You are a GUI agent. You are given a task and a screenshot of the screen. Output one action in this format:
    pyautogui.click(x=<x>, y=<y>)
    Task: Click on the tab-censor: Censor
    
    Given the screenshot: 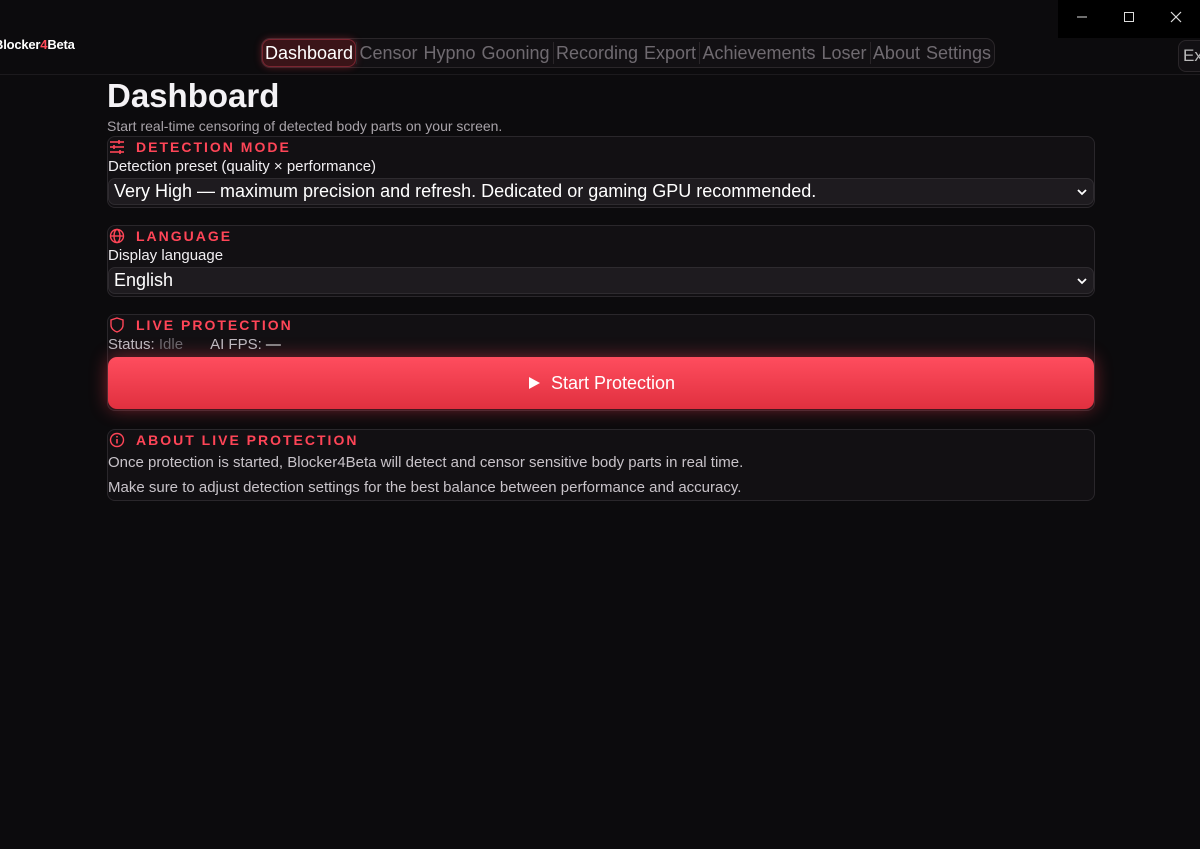 What is the action you would take?
    pyautogui.click(x=388, y=53)
    